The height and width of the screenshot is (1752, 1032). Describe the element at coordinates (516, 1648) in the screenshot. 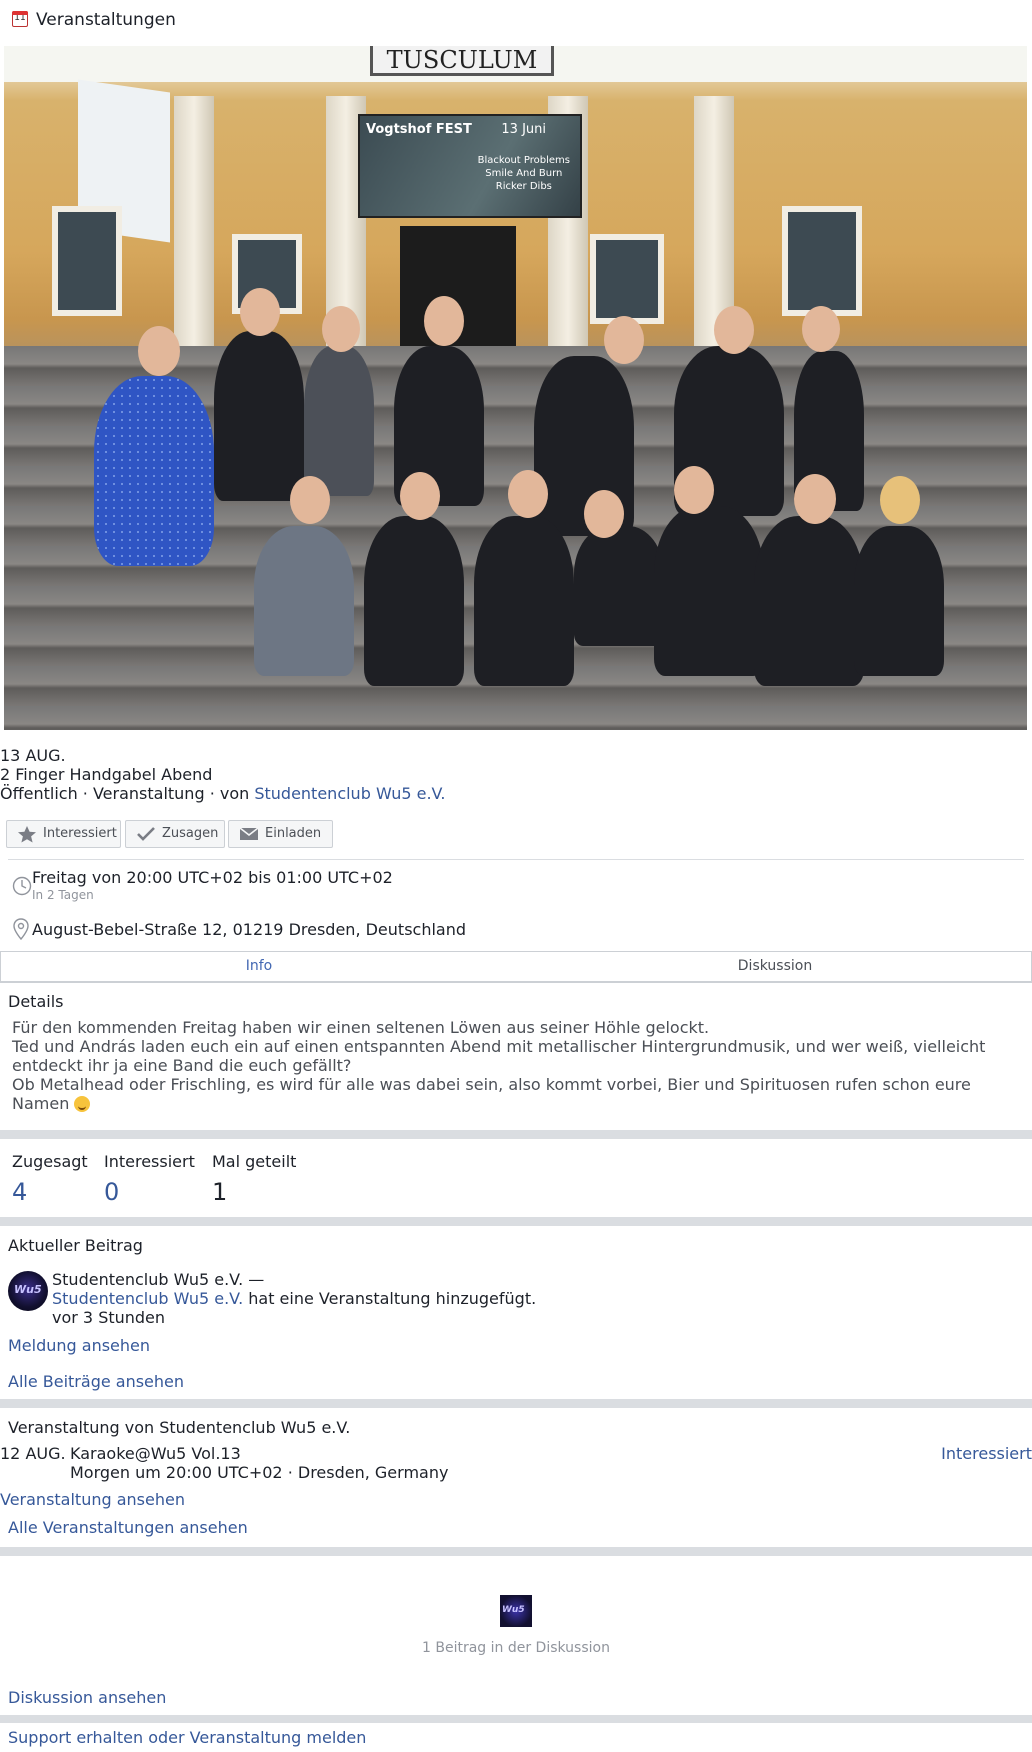

I see `discussion-count: 1 Beitrag in der Diskussion` at that location.